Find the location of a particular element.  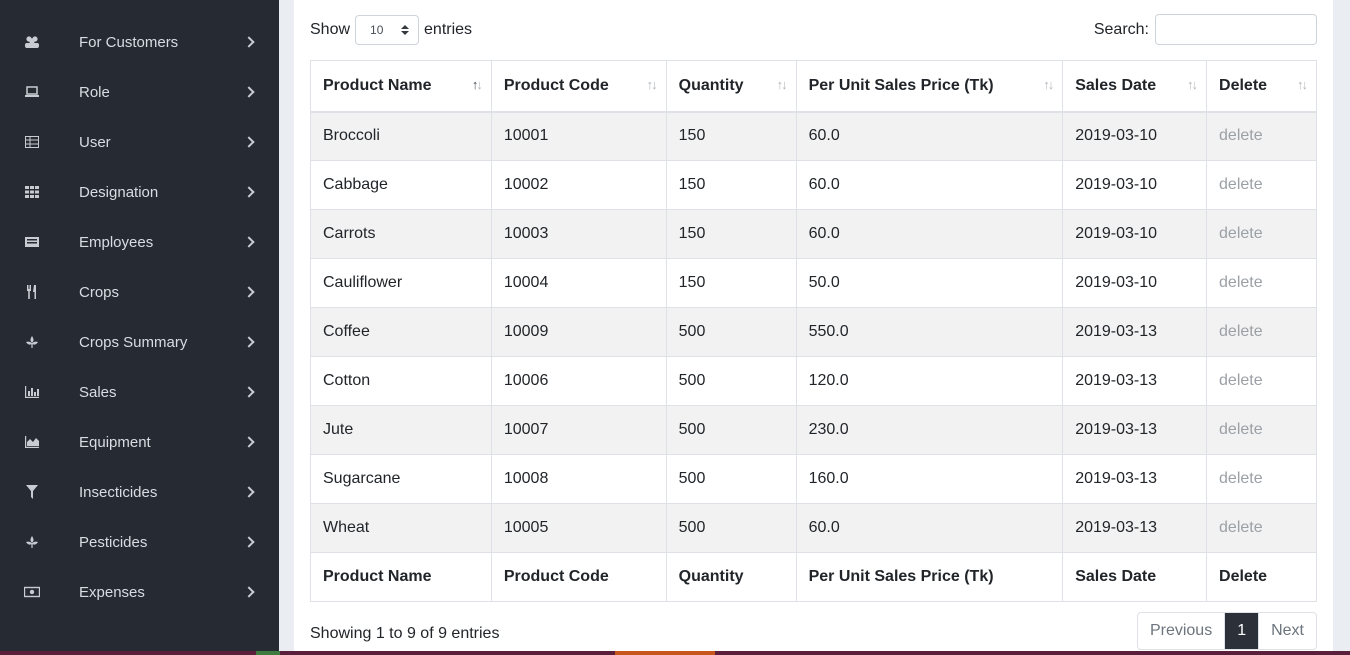

table-info: Showing 1 to 9 of 9 entries is located at coordinates (405, 633).